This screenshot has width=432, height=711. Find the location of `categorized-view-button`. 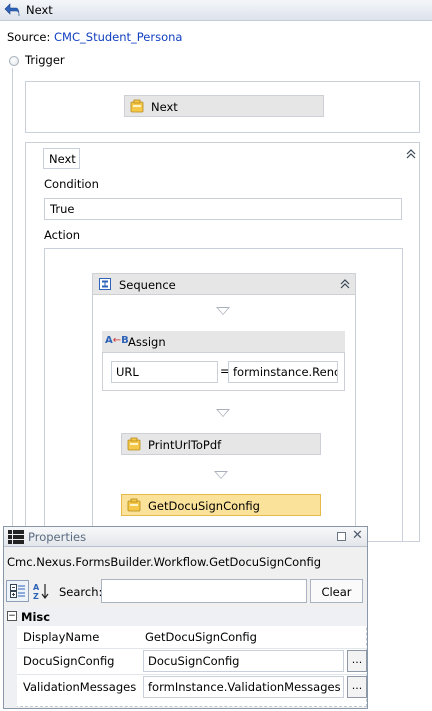

categorized-view-button is located at coordinates (17, 591).